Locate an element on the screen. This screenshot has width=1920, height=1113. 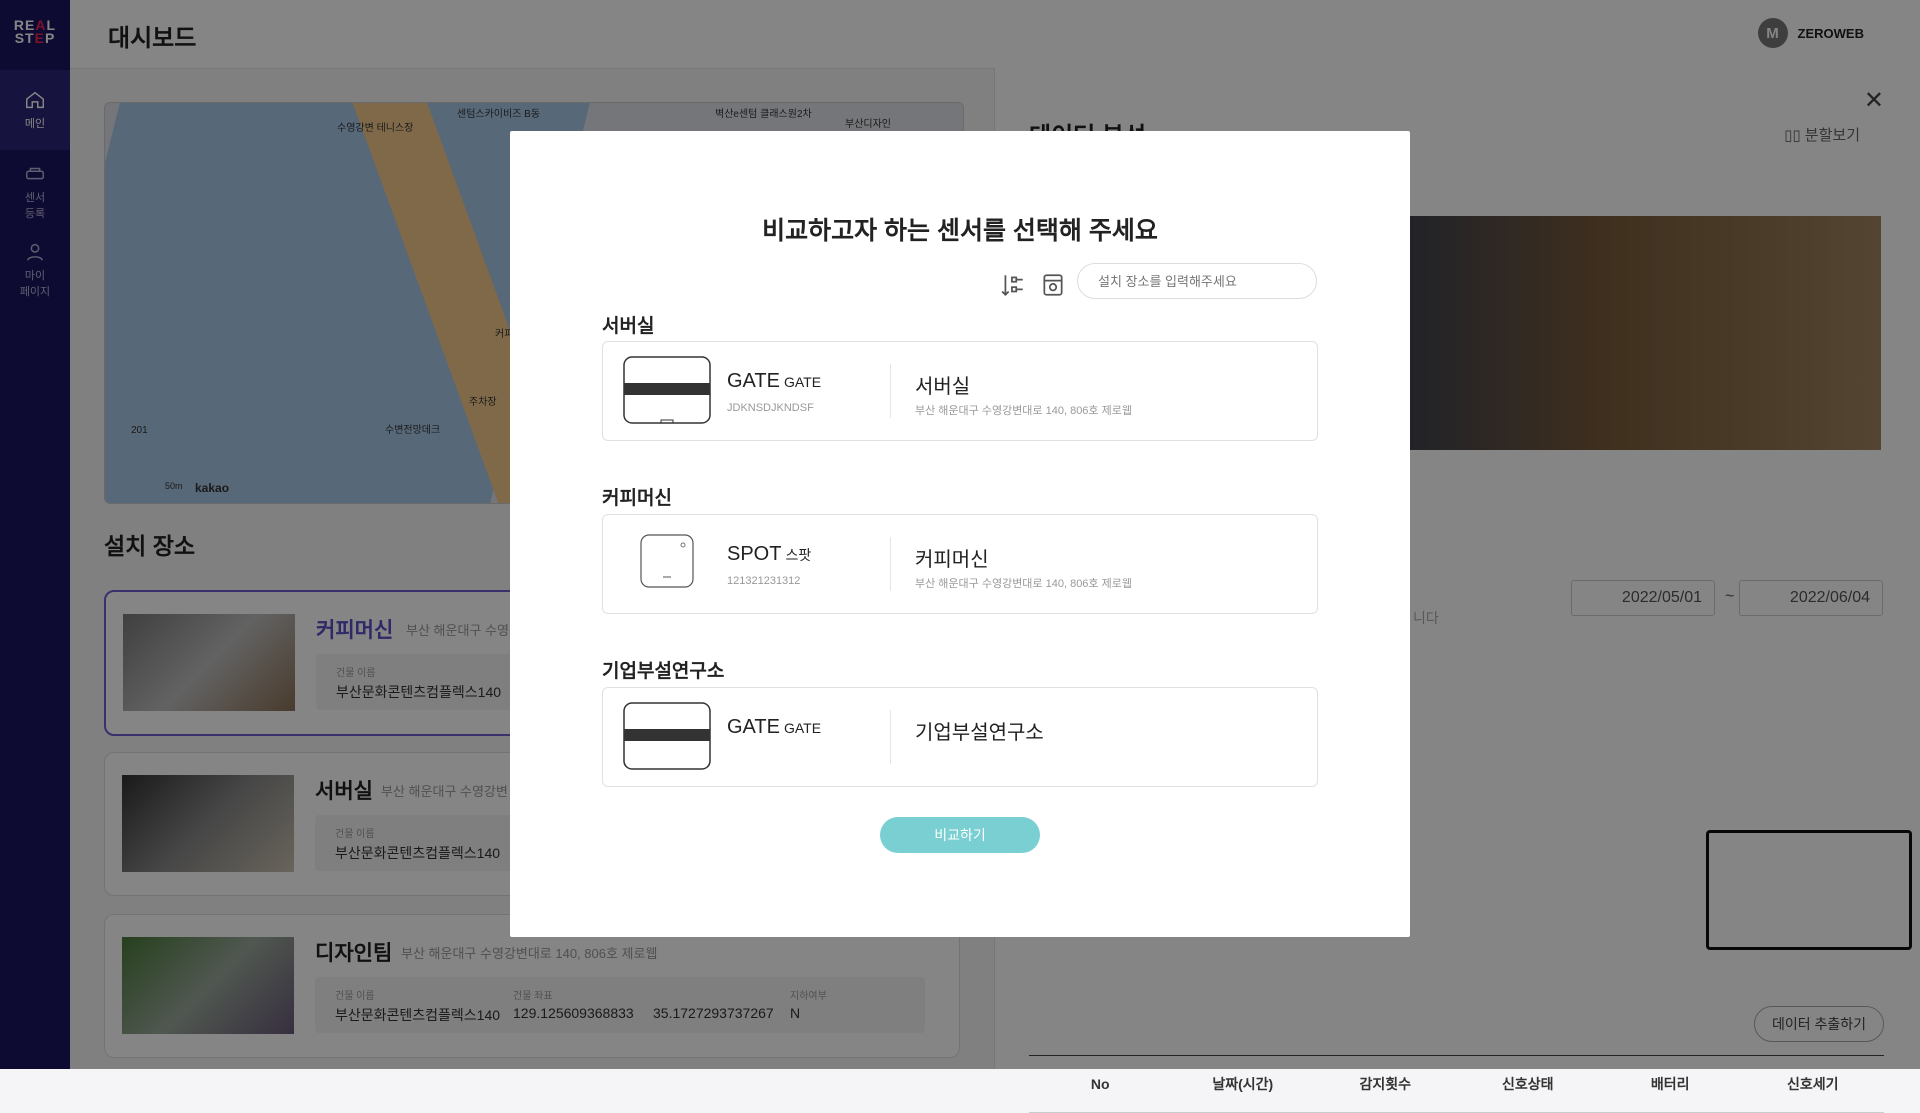
column-header: No is located at coordinates (1100, 1084).